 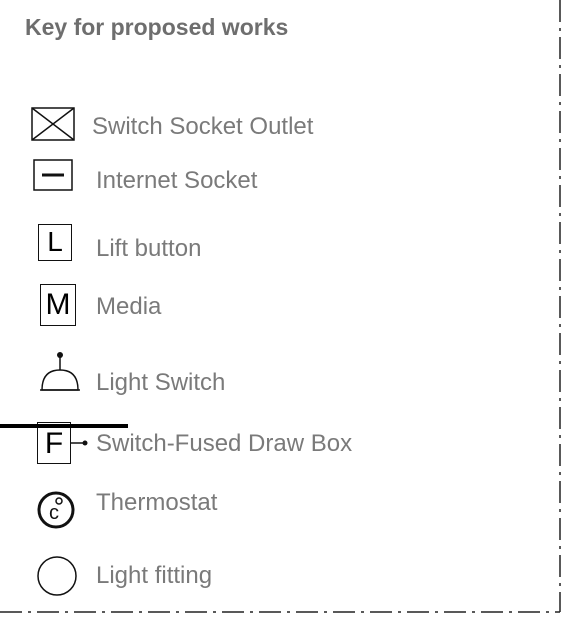 I want to click on thermostat-icon: c, so click(x=56, y=510).